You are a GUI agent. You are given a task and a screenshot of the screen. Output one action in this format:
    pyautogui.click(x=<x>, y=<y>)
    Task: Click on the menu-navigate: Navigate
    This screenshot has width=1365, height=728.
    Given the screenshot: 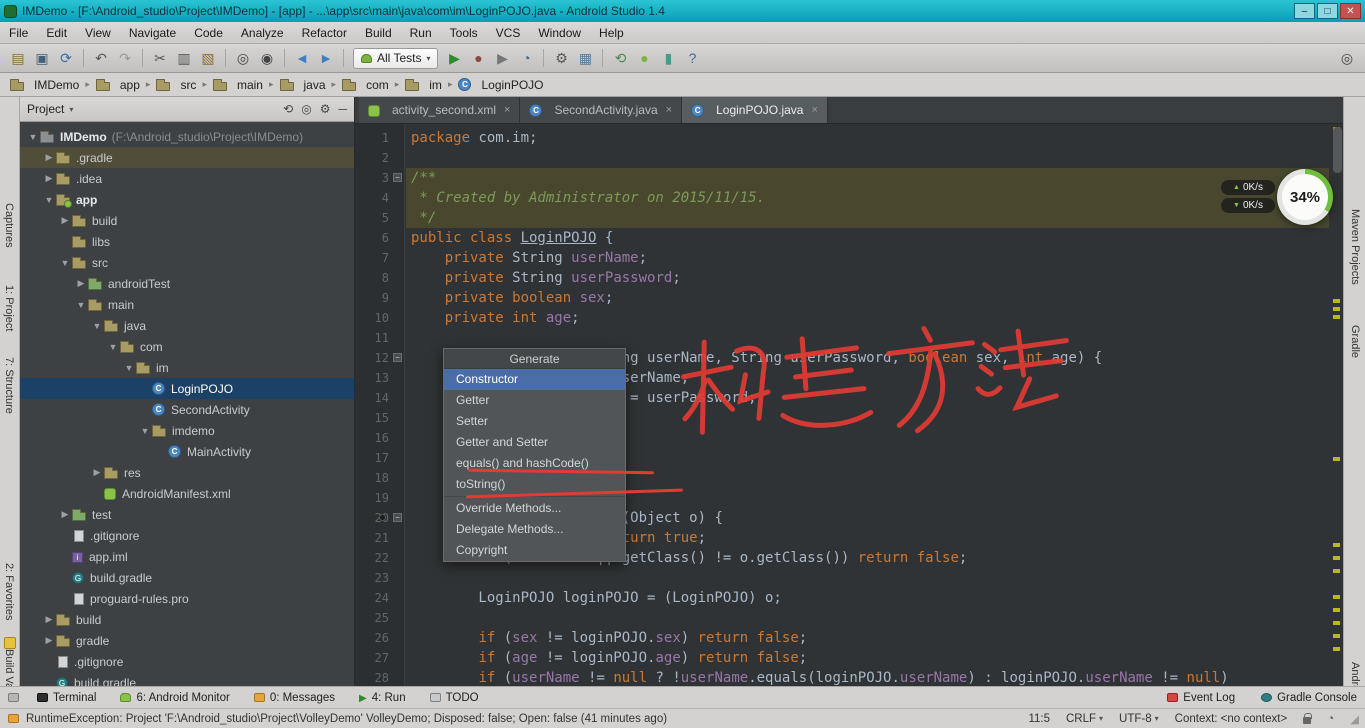 What is the action you would take?
    pyautogui.click(x=152, y=33)
    